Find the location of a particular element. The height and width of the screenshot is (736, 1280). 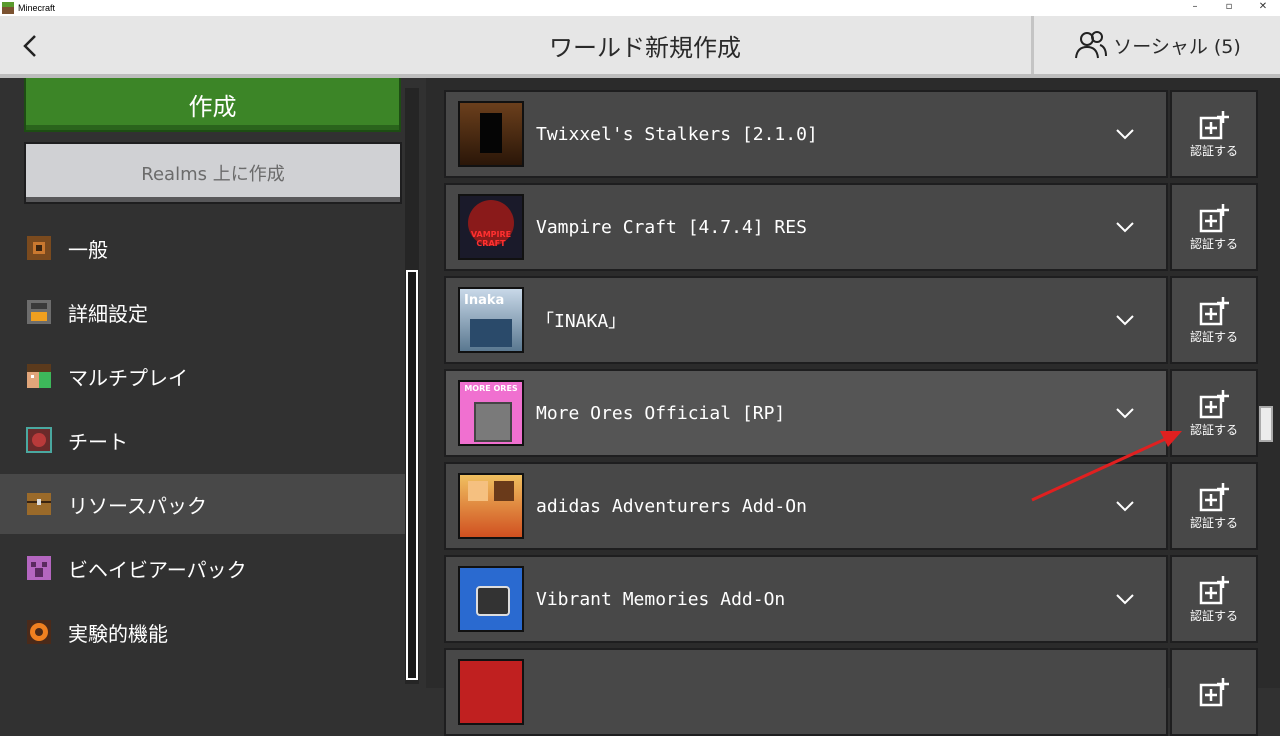

sidebar-item-behavior-packs: ビヘイビアーパック is located at coordinates (202, 568).